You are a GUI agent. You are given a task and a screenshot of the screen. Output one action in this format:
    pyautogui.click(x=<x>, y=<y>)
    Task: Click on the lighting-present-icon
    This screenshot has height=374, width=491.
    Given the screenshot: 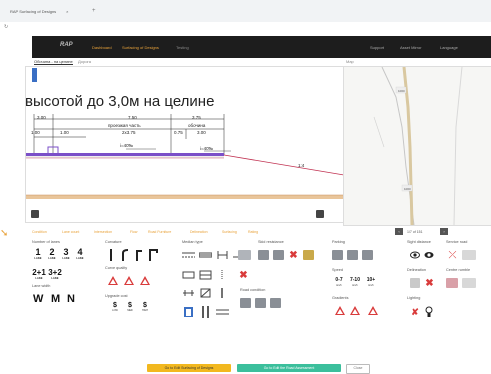 What is the action you would take?
    pyautogui.click(x=429, y=312)
    